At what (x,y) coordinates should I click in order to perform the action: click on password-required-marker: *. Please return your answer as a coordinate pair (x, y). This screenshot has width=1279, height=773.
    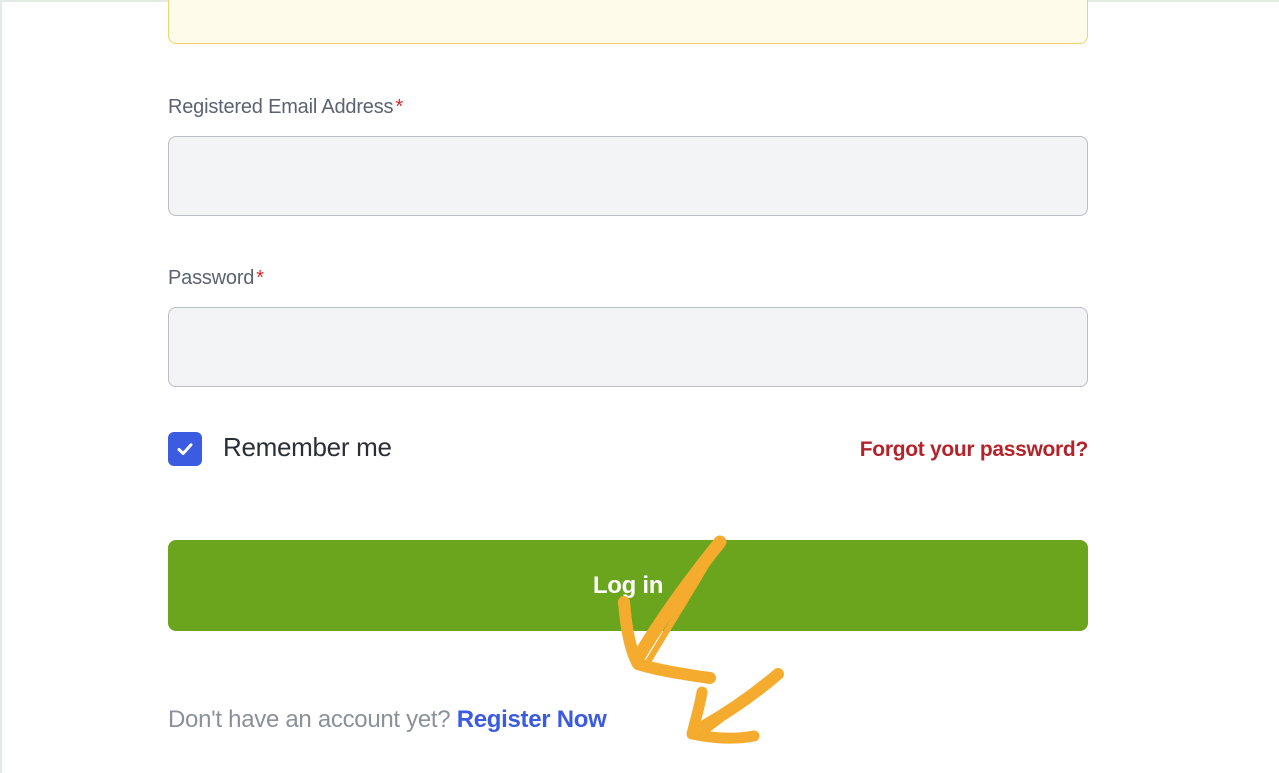
    Looking at the image, I should click on (260, 278).